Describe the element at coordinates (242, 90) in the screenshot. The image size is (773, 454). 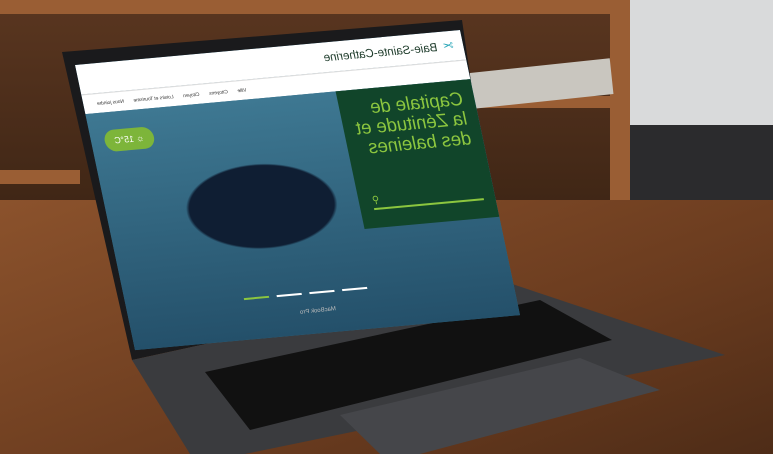
I see `nav-item: Ville` at that location.